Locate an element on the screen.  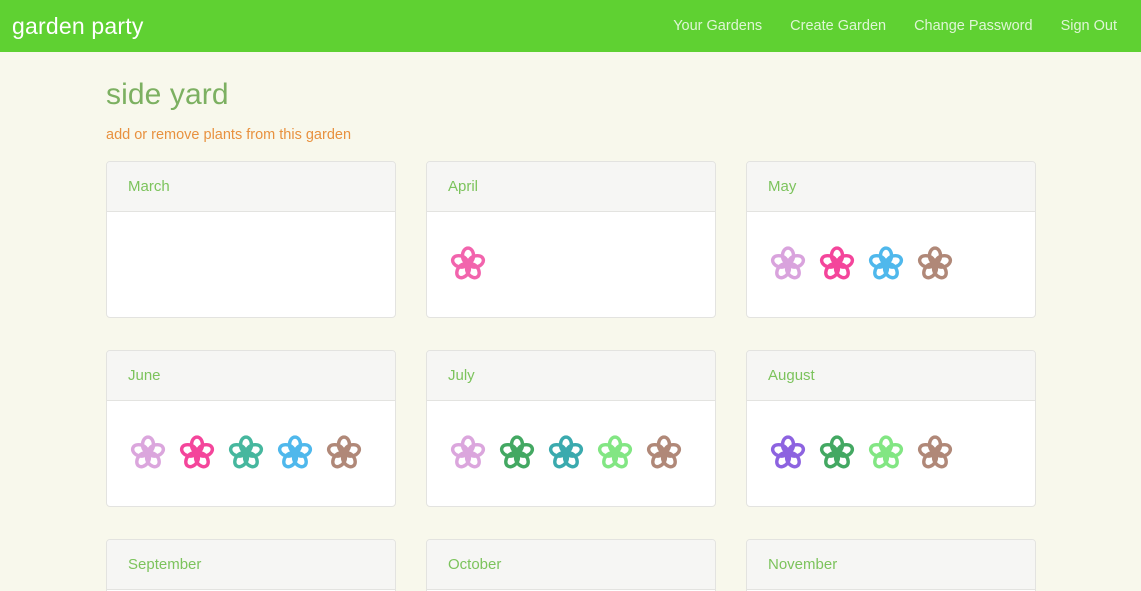
month-card-header: September is located at coordinates (251, 564).